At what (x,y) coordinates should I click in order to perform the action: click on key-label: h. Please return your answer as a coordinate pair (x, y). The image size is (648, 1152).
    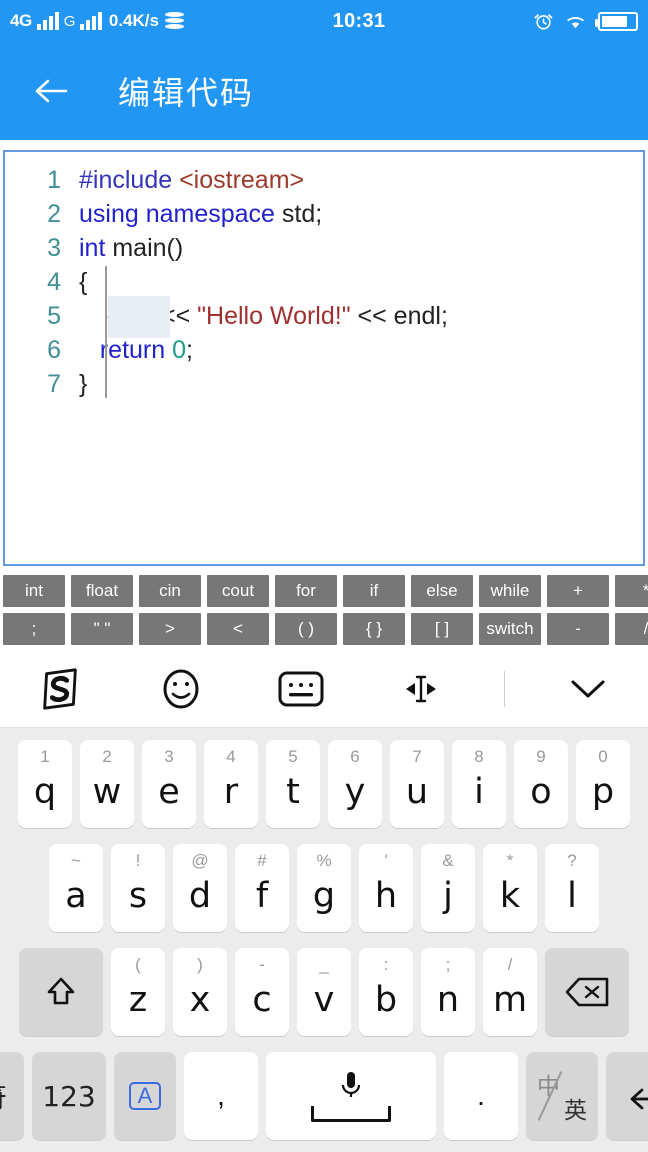
    Looking at the image, I should click on (386, 895).